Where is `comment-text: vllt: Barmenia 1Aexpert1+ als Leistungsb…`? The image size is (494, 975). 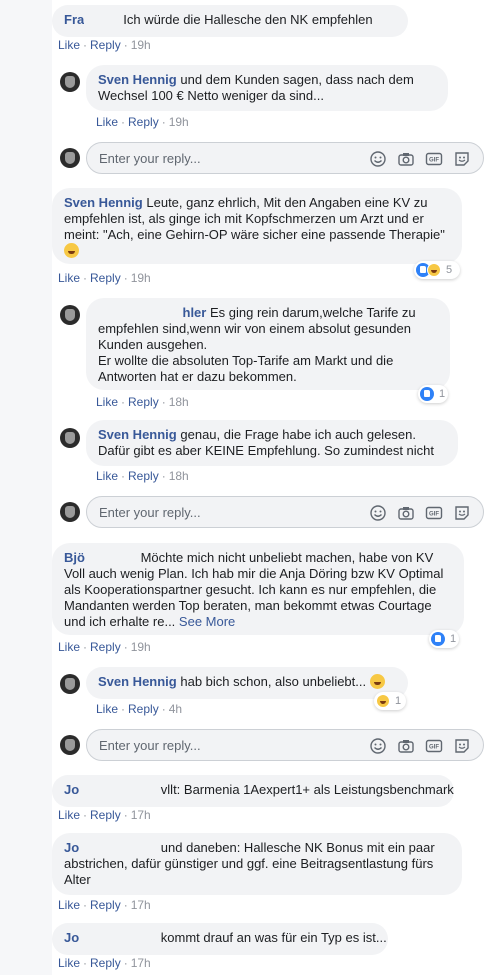
comment-text: vllt: Barmenia 1Aexpert1+ als Leistungsb… is located at coordinates (307, 789).